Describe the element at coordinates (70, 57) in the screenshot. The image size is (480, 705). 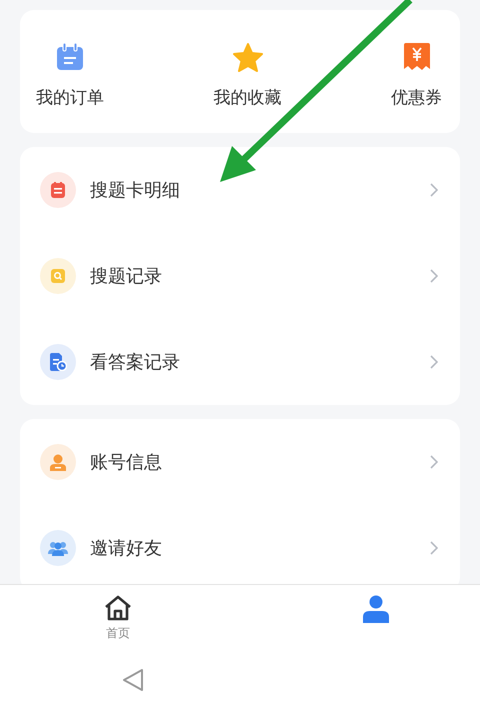
I see `calendar-icon` at that location.